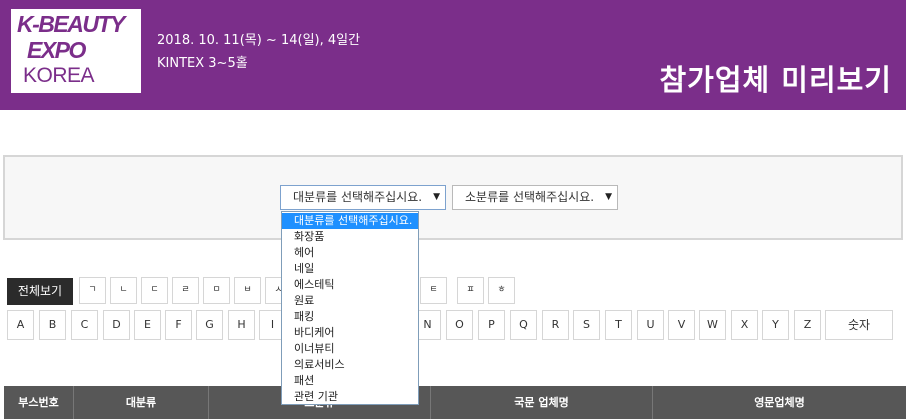  I want to click on column-english-name: 영문업체명, so click(779, 402).